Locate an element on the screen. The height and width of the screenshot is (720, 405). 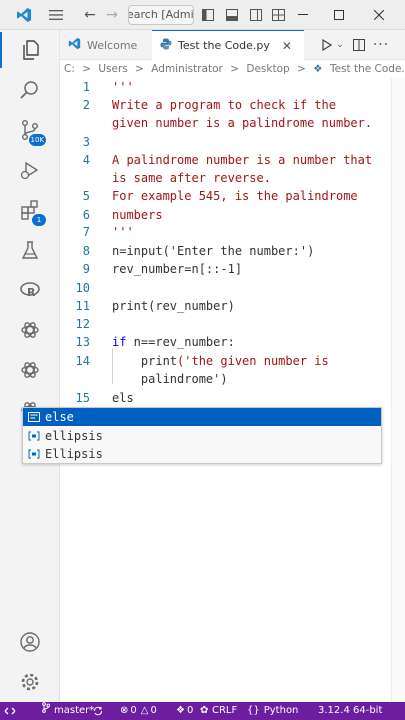
extensions-icon: 1 is located at coordinates (30, 210).